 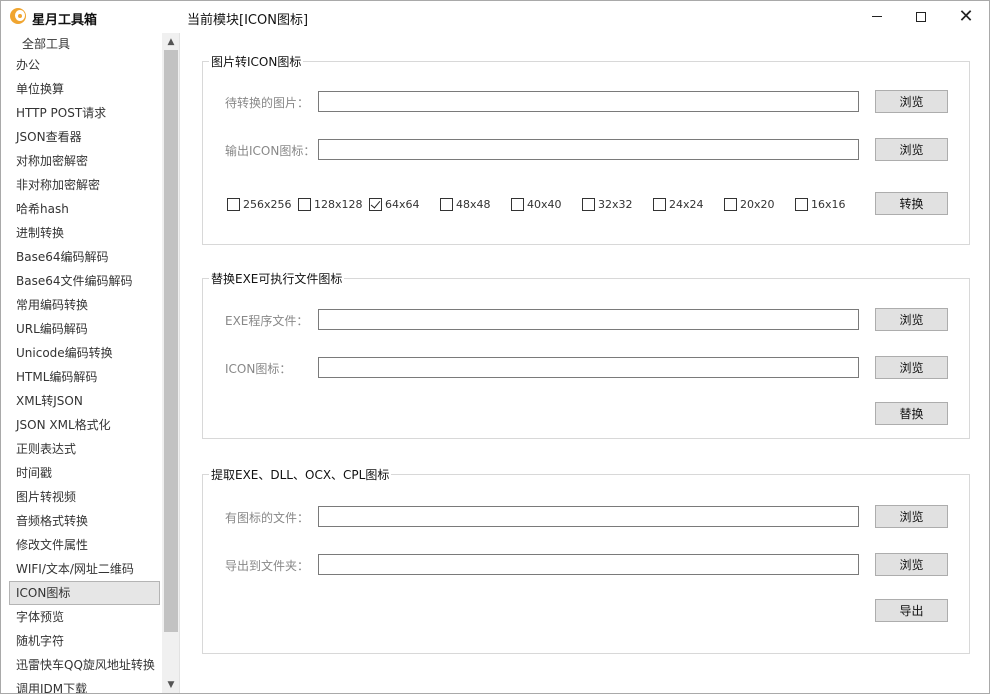 I want to click on browse-folder-button: 浏览, so click(x=911, y=564).